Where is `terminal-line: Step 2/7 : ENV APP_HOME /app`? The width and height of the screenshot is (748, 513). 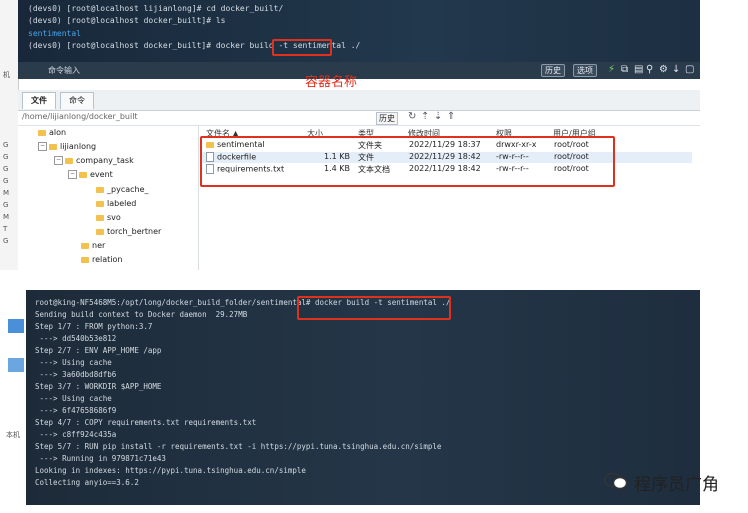
terminal-line: Step 2/7 : ENV APP_HOME /app is located at coordinates (98, 350).